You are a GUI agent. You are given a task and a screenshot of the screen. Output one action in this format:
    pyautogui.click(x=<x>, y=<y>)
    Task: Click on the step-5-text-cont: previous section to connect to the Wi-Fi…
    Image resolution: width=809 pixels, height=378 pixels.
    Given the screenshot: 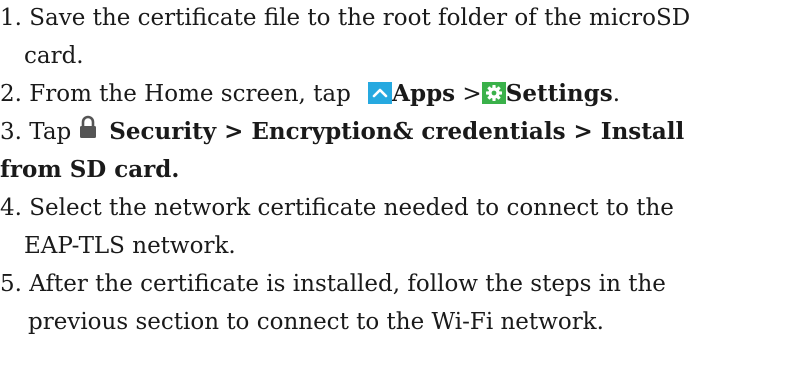 What is the action you would take?
    pyautogui.click(x=316, y=322)
    